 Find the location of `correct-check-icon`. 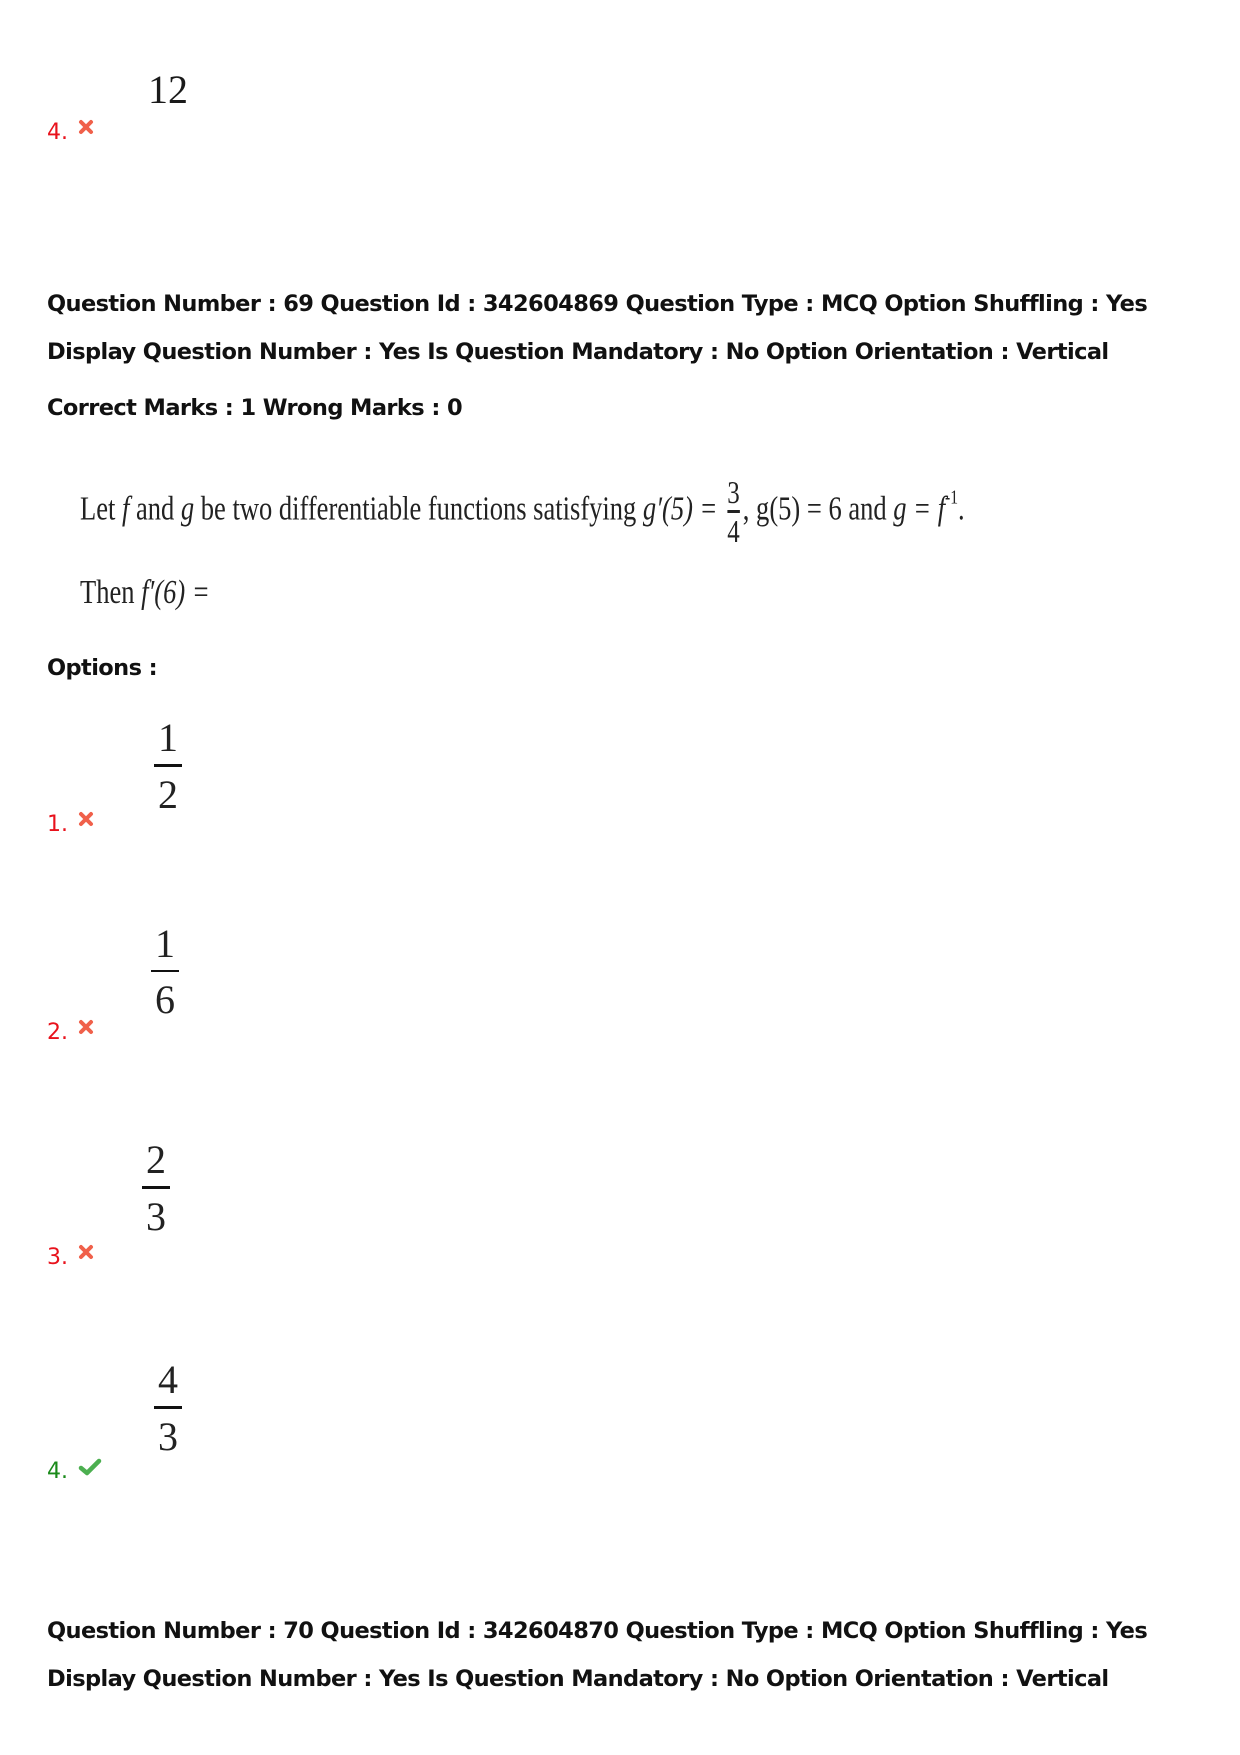

correct-check-icon is located at coordinates (90, 1466).